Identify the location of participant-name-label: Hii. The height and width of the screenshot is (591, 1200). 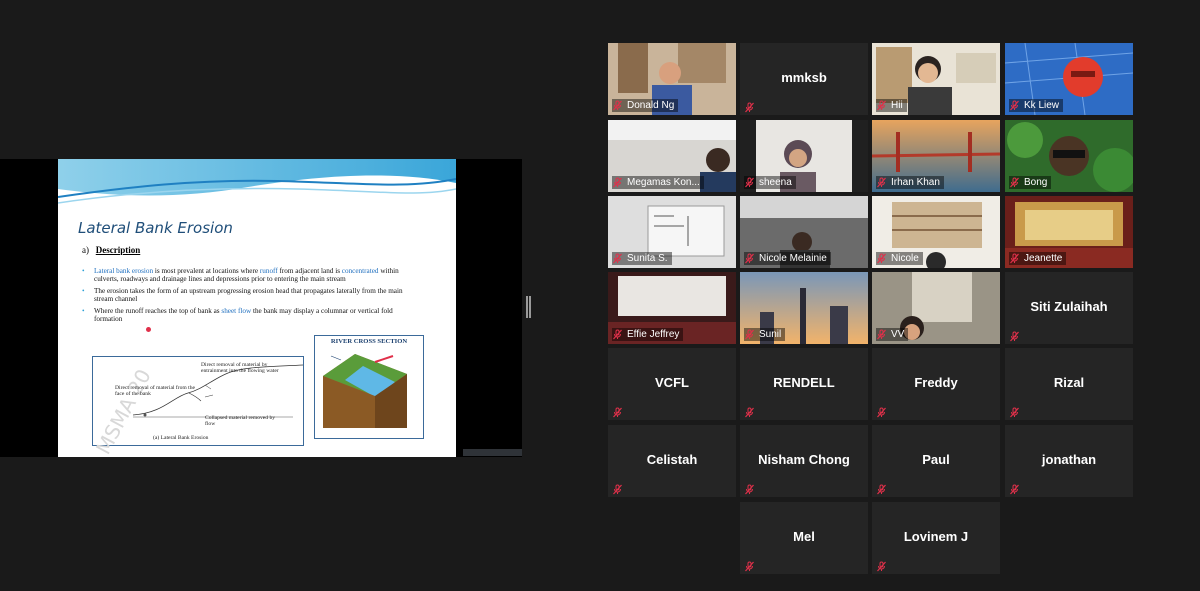
(891, 105).